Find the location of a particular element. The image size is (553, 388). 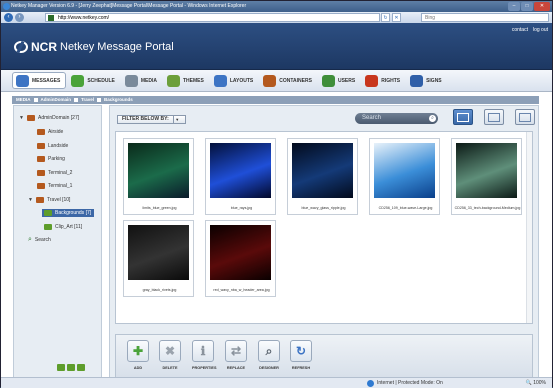

properties-icon: ℹ is located at coordinates (203, 351).